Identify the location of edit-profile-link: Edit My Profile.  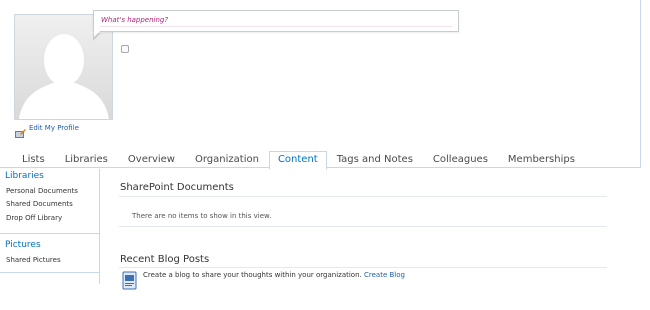
(47, 130).